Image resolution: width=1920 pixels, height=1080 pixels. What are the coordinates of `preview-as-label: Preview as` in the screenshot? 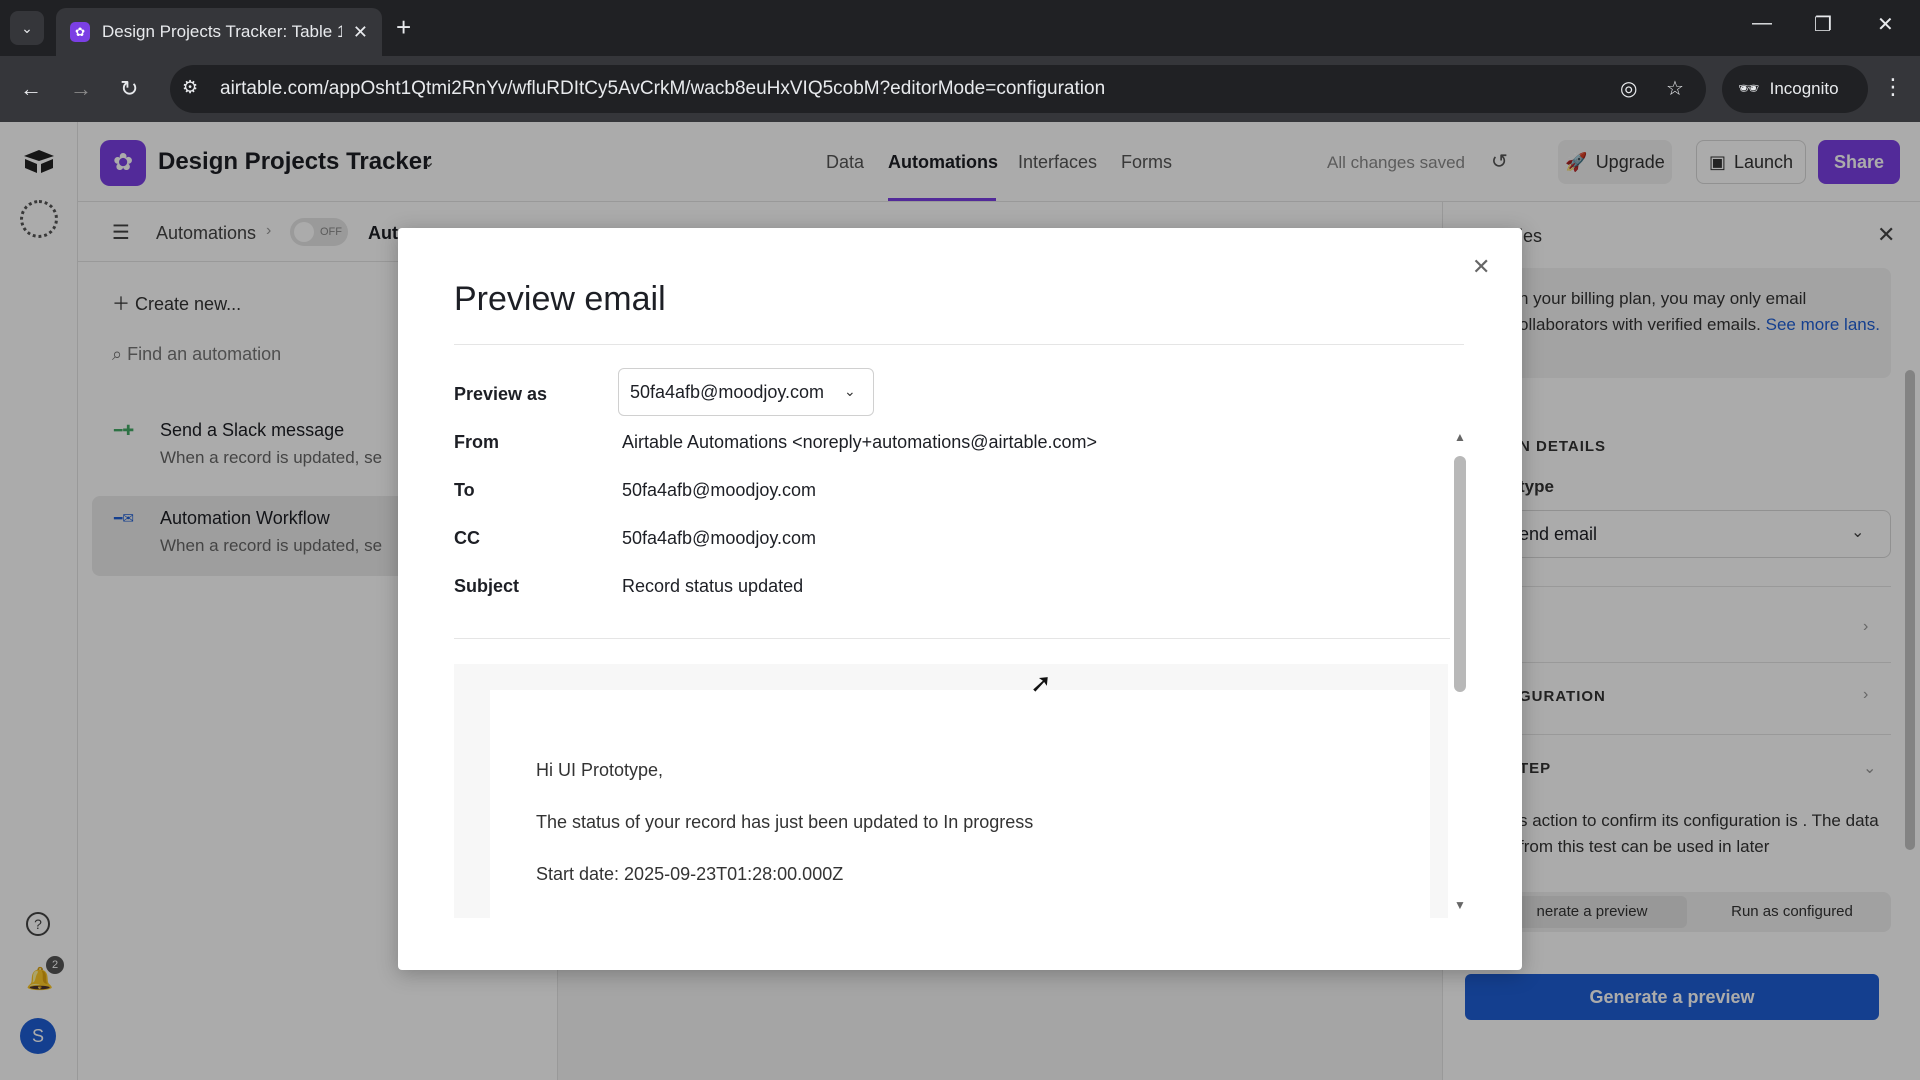 It's located at (501, 394).